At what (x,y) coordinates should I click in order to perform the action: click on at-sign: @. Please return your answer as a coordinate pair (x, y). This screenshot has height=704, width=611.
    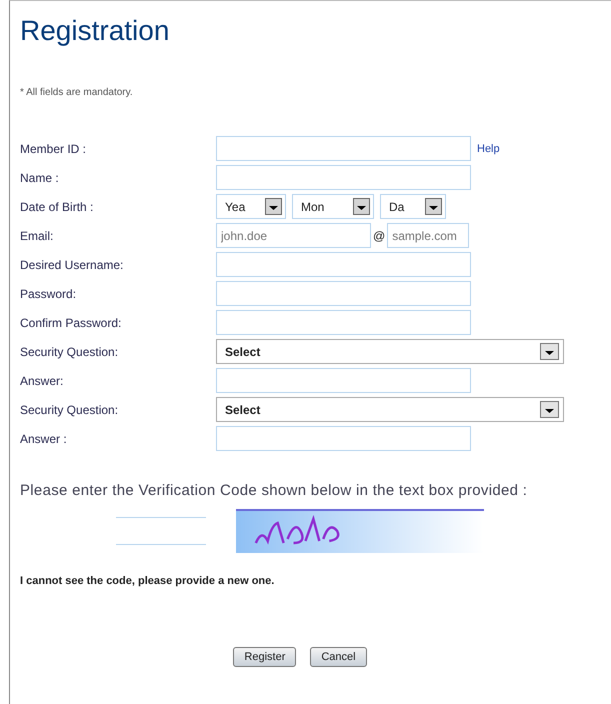
    Looking at the image, I should click on (379, 235).